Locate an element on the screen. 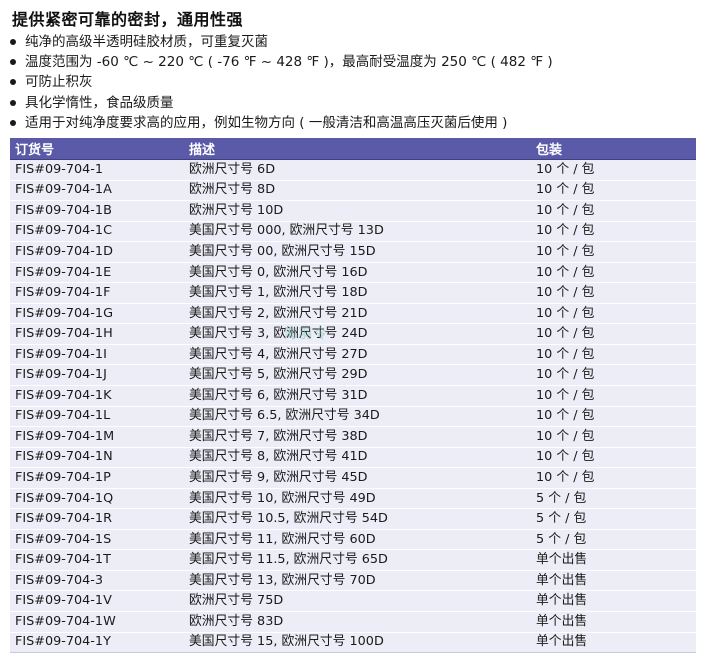 The width and height of the screenshot is (702, 665). cell-description: 欧洲尺寸号 75D is located at coordinates (236, 601).